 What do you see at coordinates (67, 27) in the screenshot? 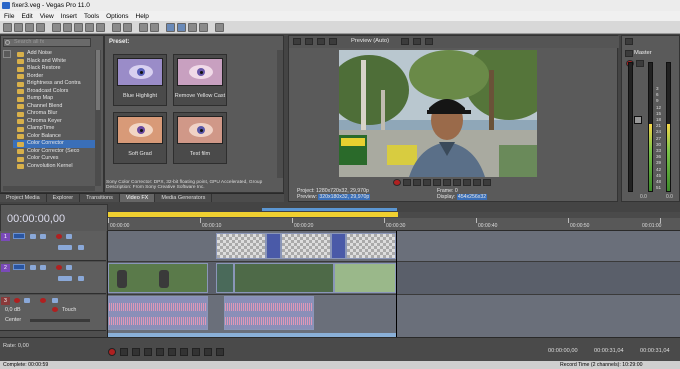
I see `cut-icon` at bounding box center [67, 27].